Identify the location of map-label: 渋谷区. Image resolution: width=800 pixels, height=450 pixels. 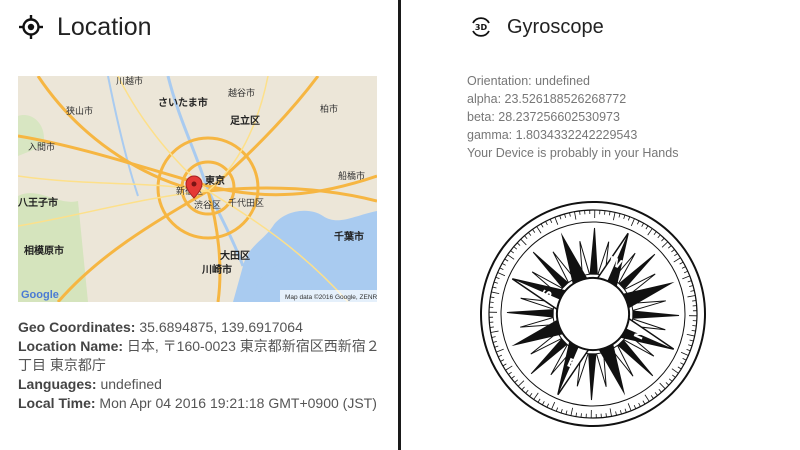
(207, 205).